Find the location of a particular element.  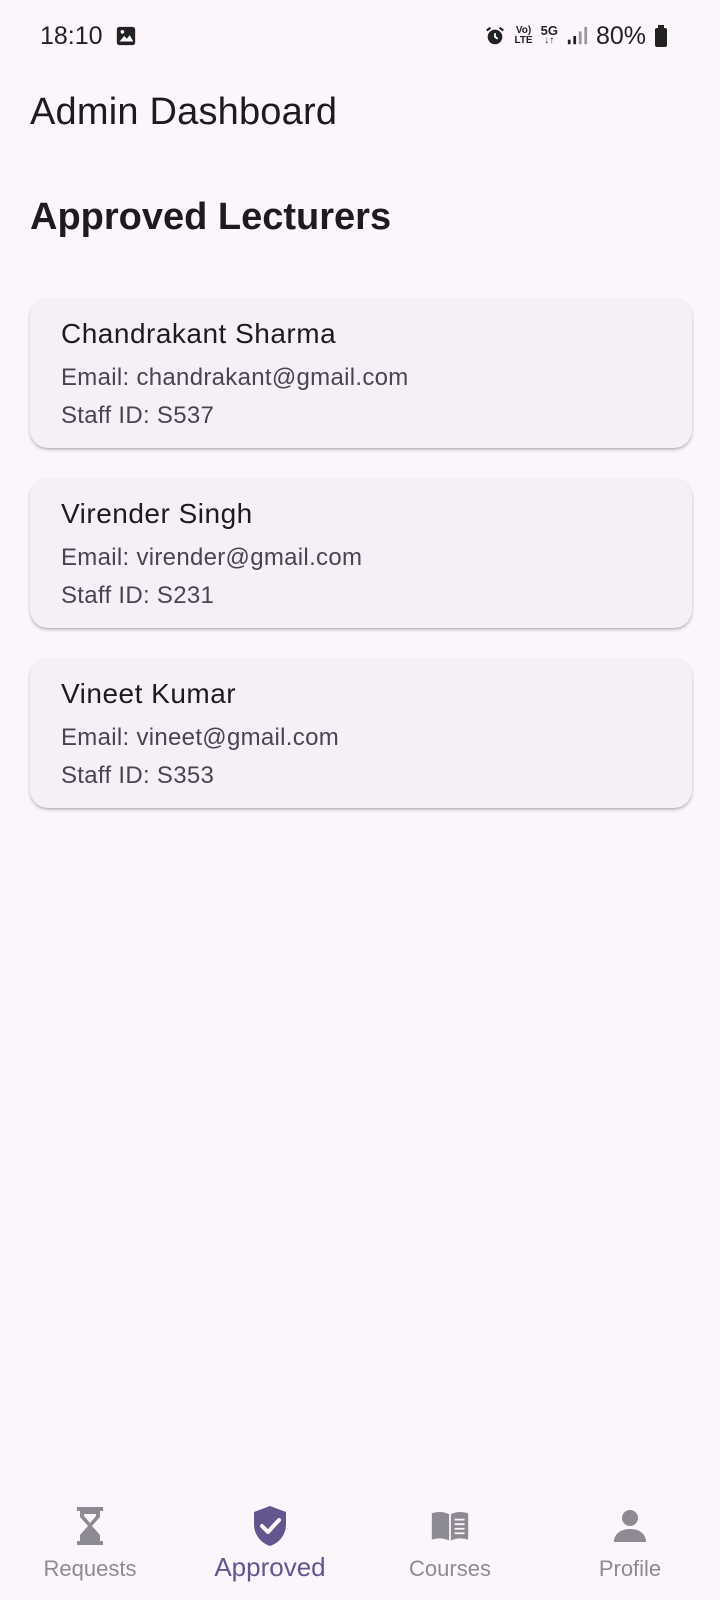

lecturer-email: Email: chandrakant@gmail.com is located at coordinates (235, 377).